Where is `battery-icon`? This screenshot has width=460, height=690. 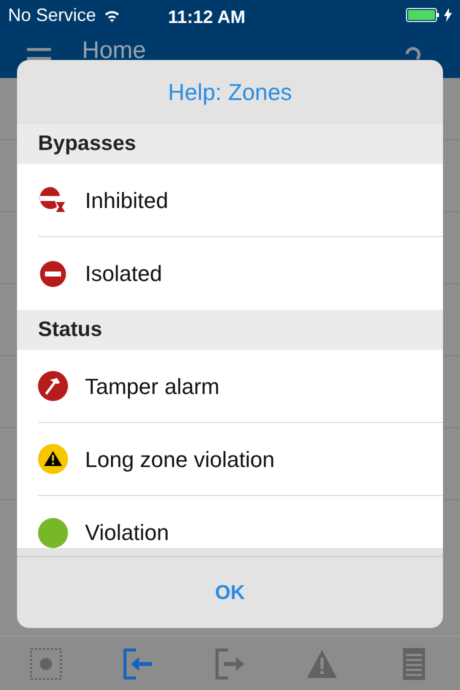
battery-icon is located at coordinates (423, 15).